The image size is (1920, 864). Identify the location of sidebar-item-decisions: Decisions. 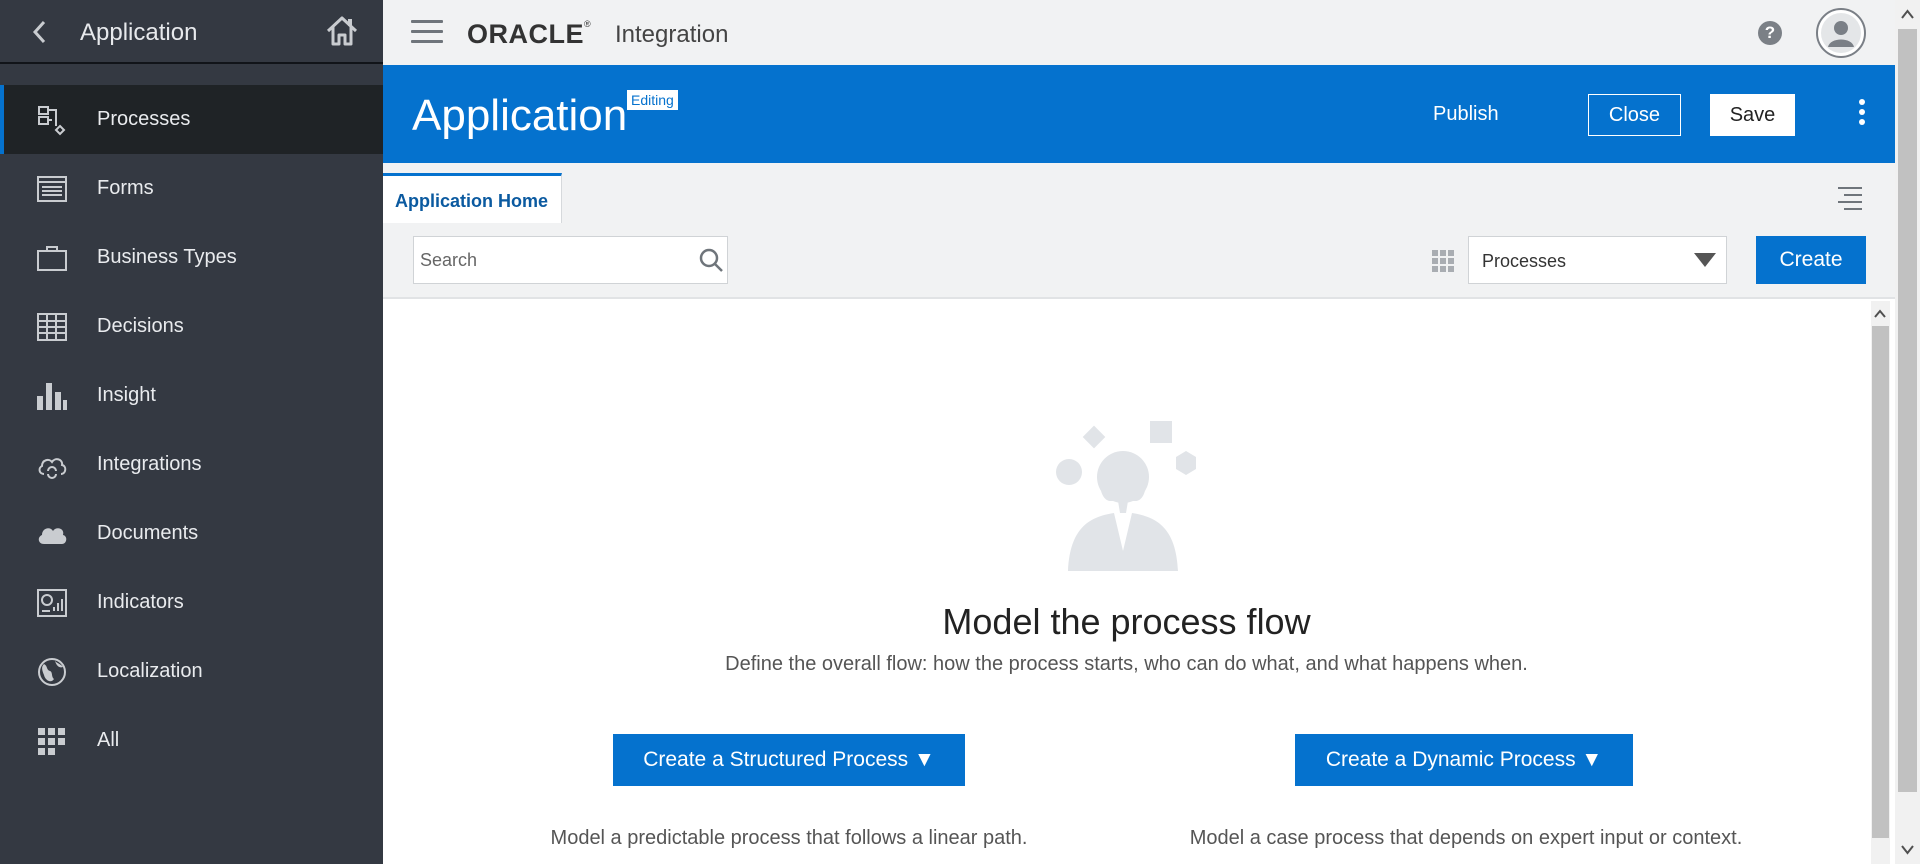
(191, 326).